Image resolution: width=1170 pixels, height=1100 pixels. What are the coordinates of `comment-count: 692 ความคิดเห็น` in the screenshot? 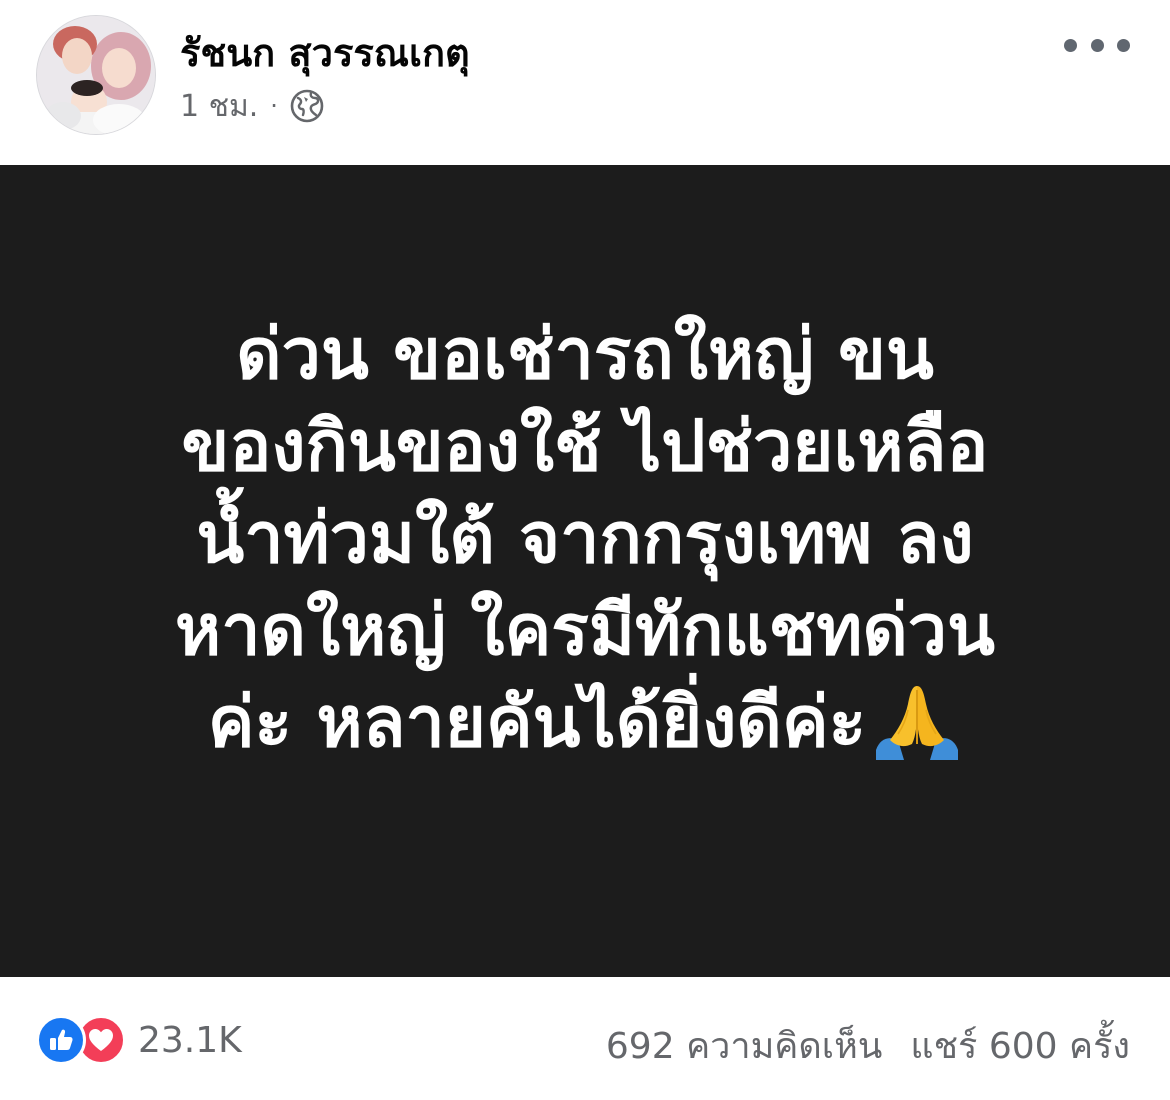 It's located at (744, 1046).